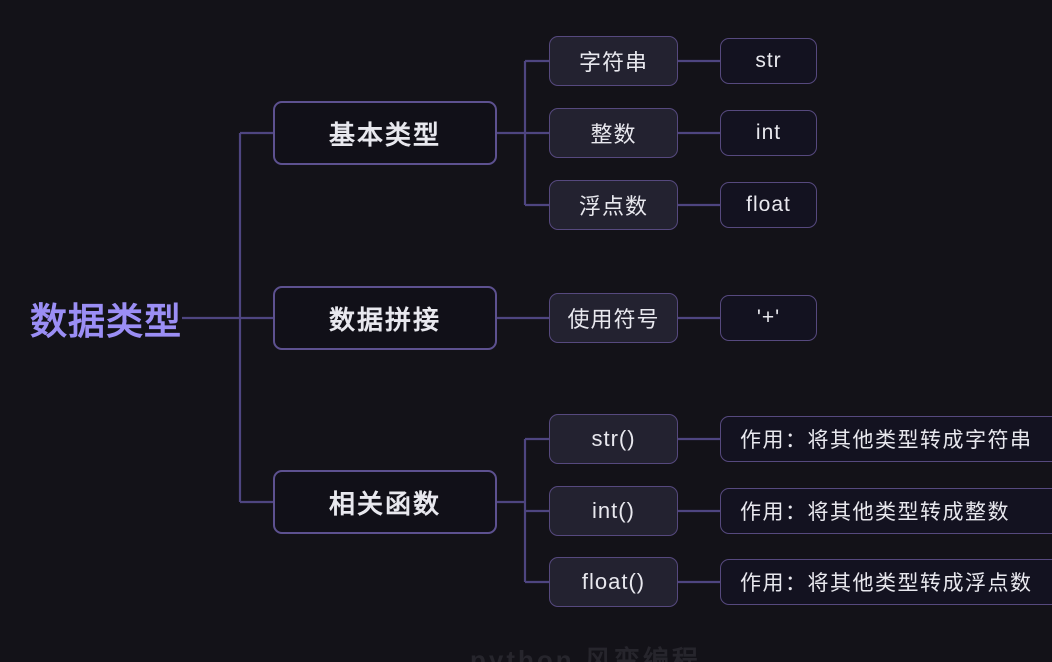 This screenshot has height=662, width=1052. Describe the element at coordinates (585, 653) in the screenshot. I see `watermark-text: python 风变编程` at that location.